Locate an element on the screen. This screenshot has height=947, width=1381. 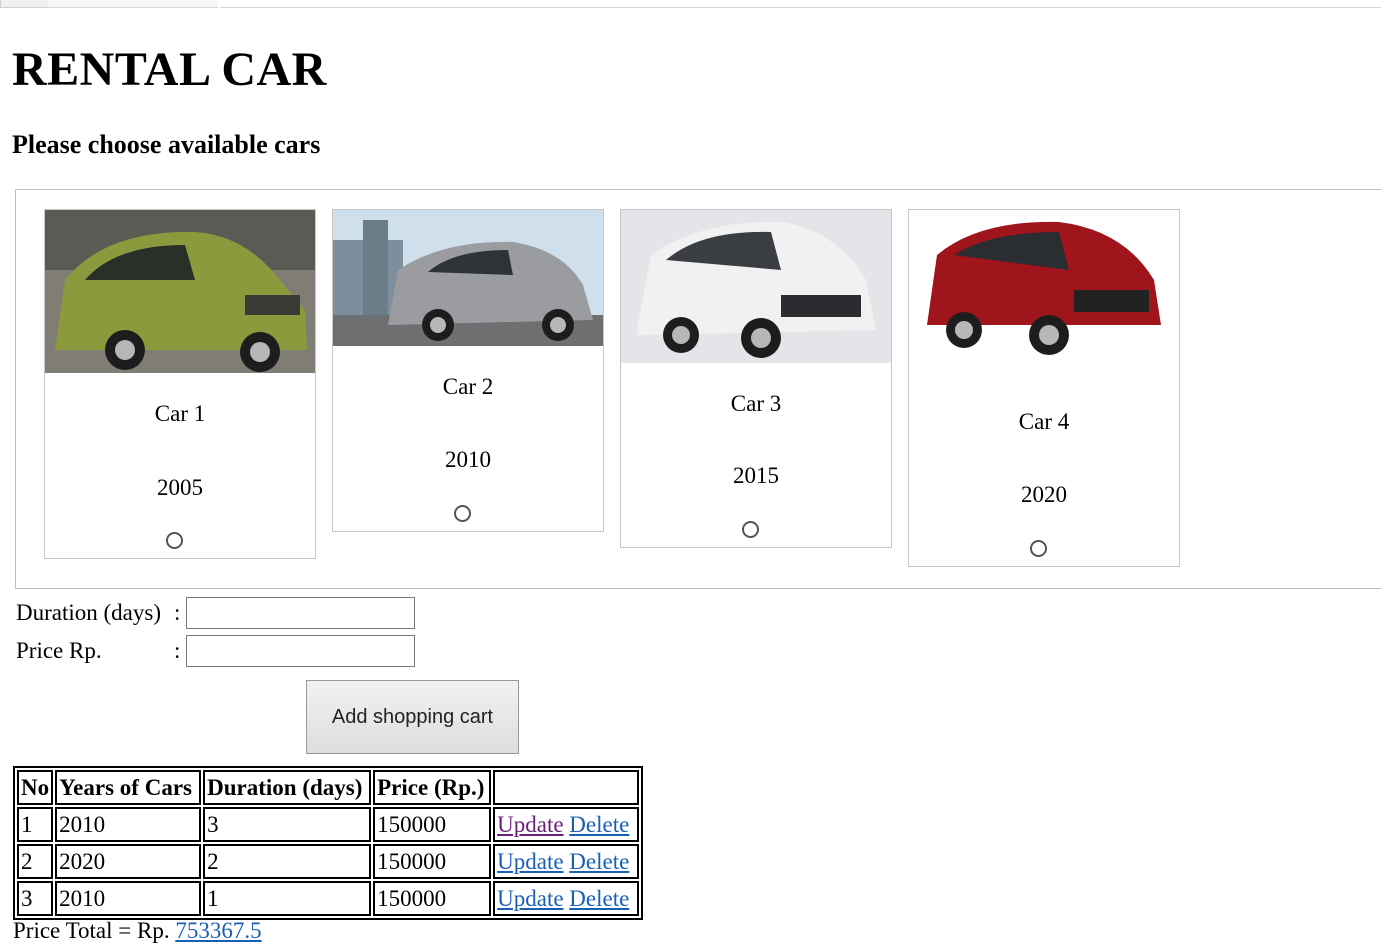
column-header-duration: Duration (days) is located at coordinates (287, 787).